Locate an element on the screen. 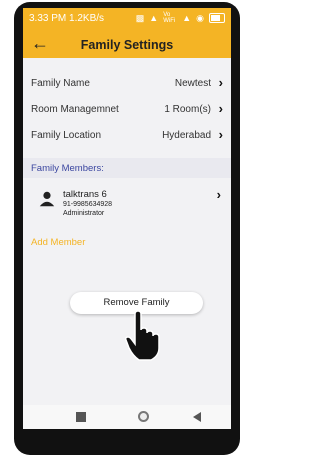 Image resolution: width=320 pixels, height=457 pixels. family-name-value: Newtest is located at coordinates (192, 83).